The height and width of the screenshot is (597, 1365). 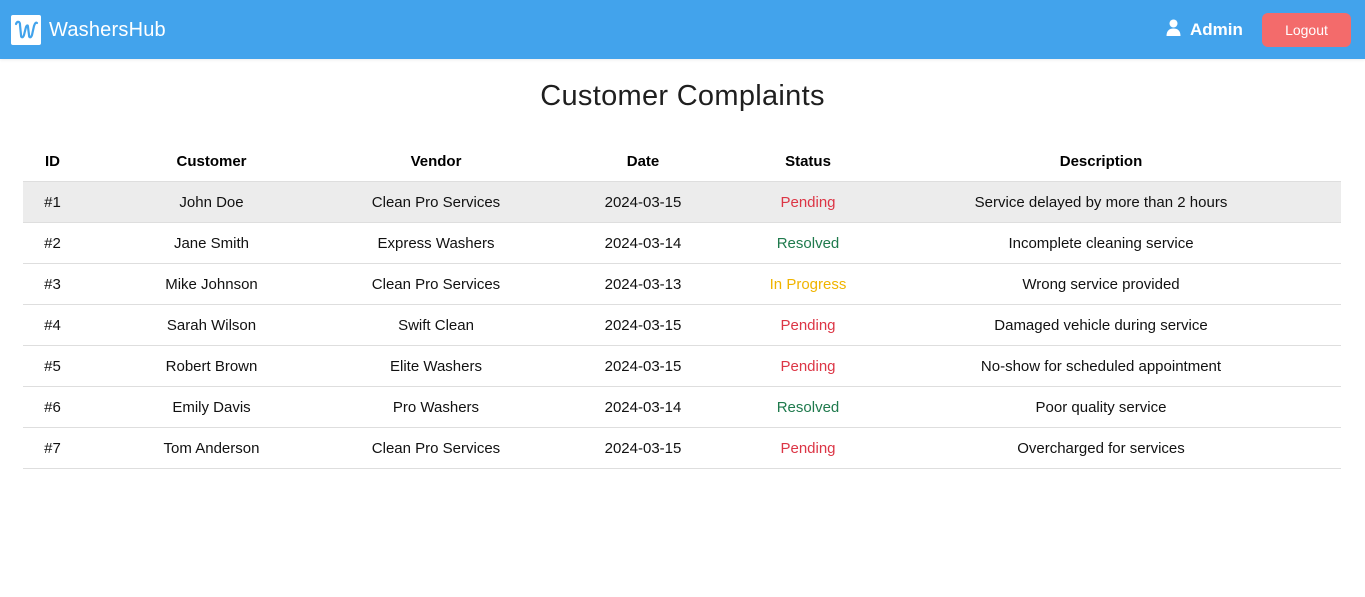 What do you see at coordinates (211, 202) in the screenshot?
I see `cell-customer: John Doe` at bounding box center [211, 202].